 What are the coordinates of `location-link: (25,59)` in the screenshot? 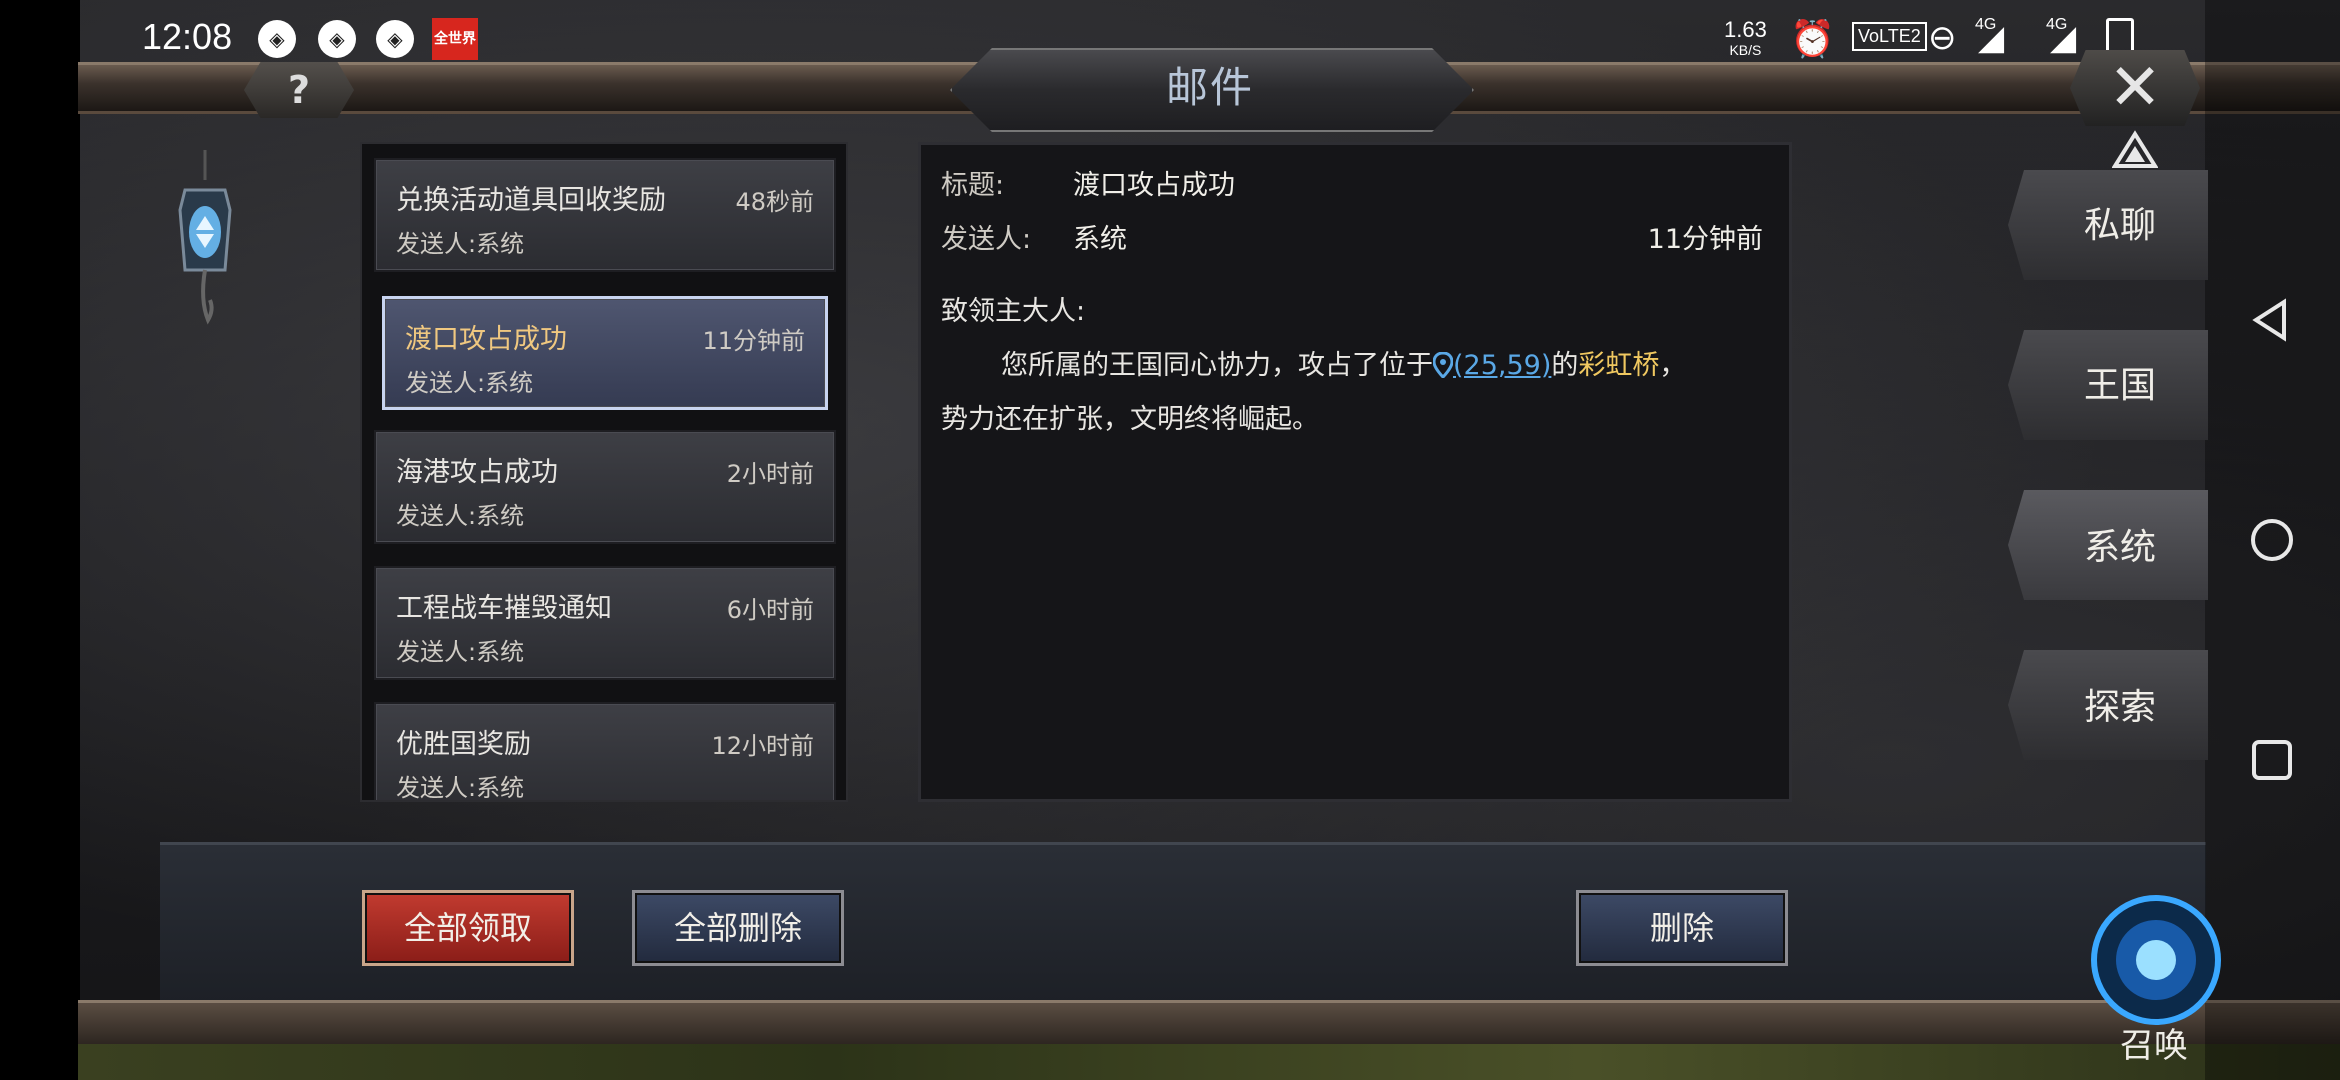 It's located at (1492, 365).